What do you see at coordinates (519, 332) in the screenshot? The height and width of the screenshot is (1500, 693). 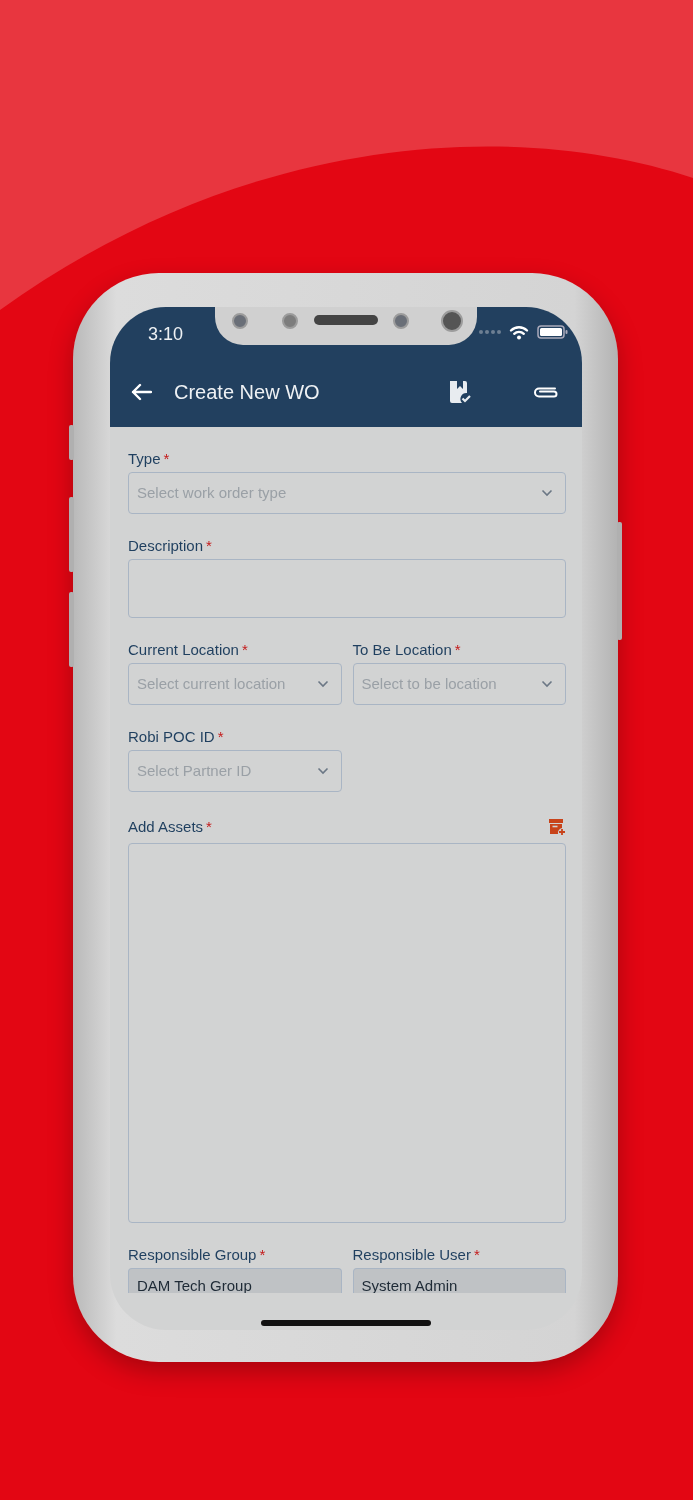 I see `wifi-icon` at bounding box center [519, 332].